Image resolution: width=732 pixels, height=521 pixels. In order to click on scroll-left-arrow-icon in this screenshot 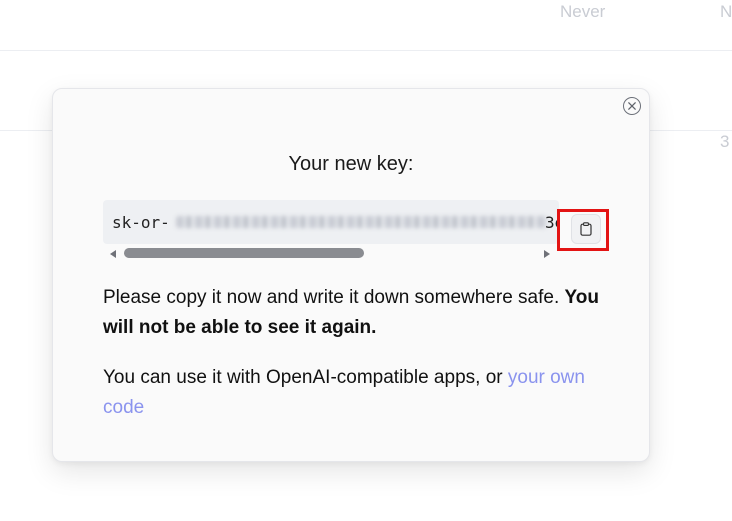, I will do `click(113, 254)`.